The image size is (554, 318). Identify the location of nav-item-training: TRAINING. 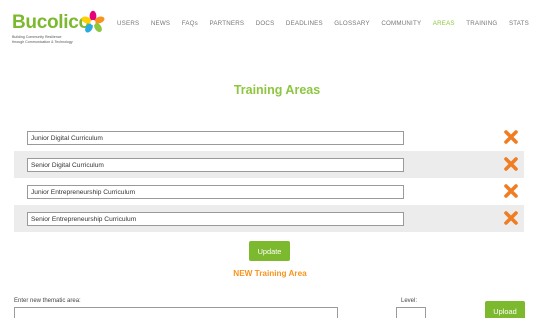
(481, 23).